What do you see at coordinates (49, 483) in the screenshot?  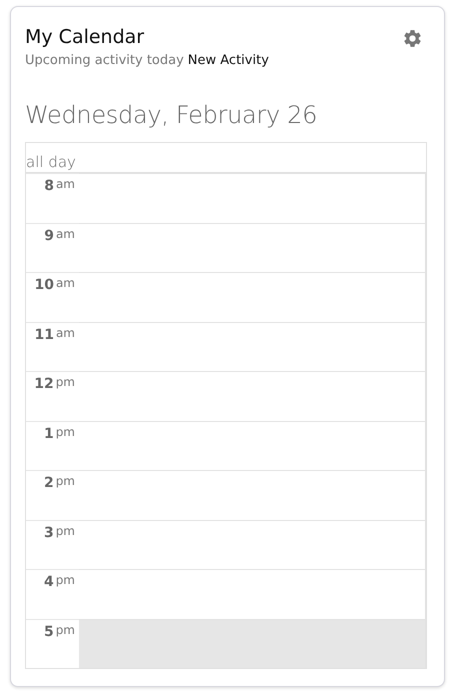 I see `hour-label: 2` at bounding box center [49, 483].